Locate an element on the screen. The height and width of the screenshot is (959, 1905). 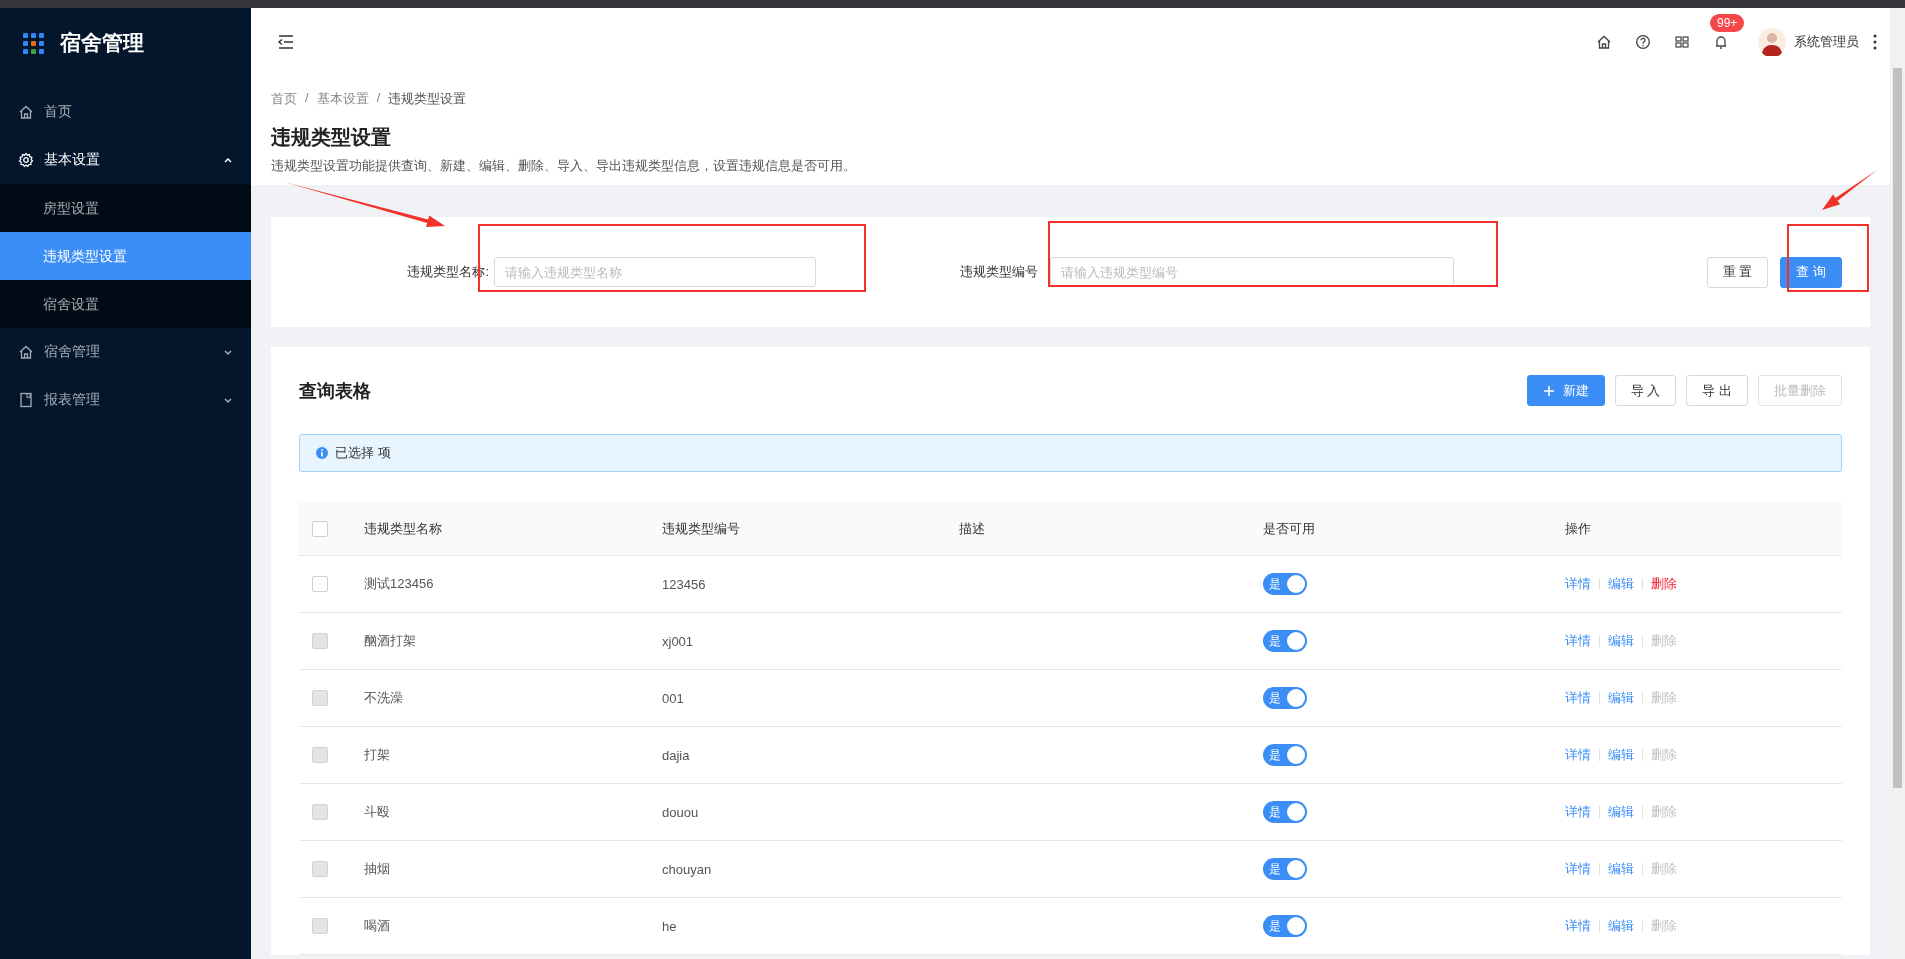
column-header: 描述 is located at coordinates (972, 528).